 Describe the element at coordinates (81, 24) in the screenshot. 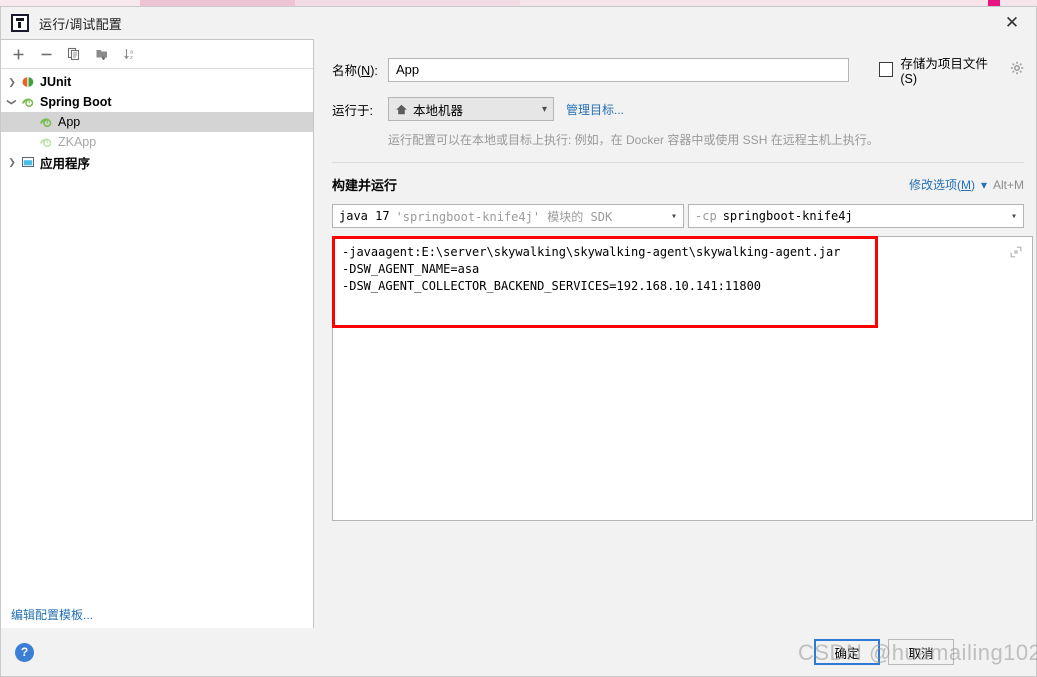

I see `dialog-title: 运行/调试配置` at that location.